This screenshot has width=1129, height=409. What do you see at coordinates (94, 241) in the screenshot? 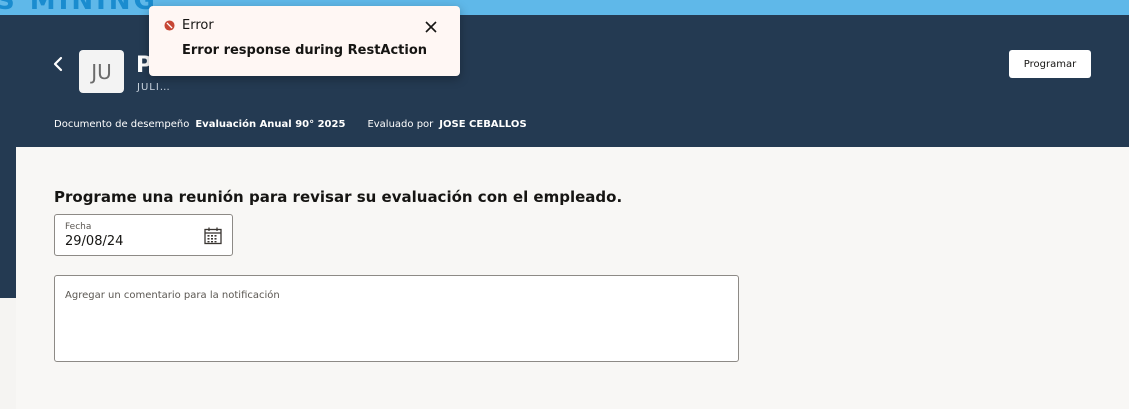
I see `date-field-value: 29/08/24` at bounding box center [94, 241].